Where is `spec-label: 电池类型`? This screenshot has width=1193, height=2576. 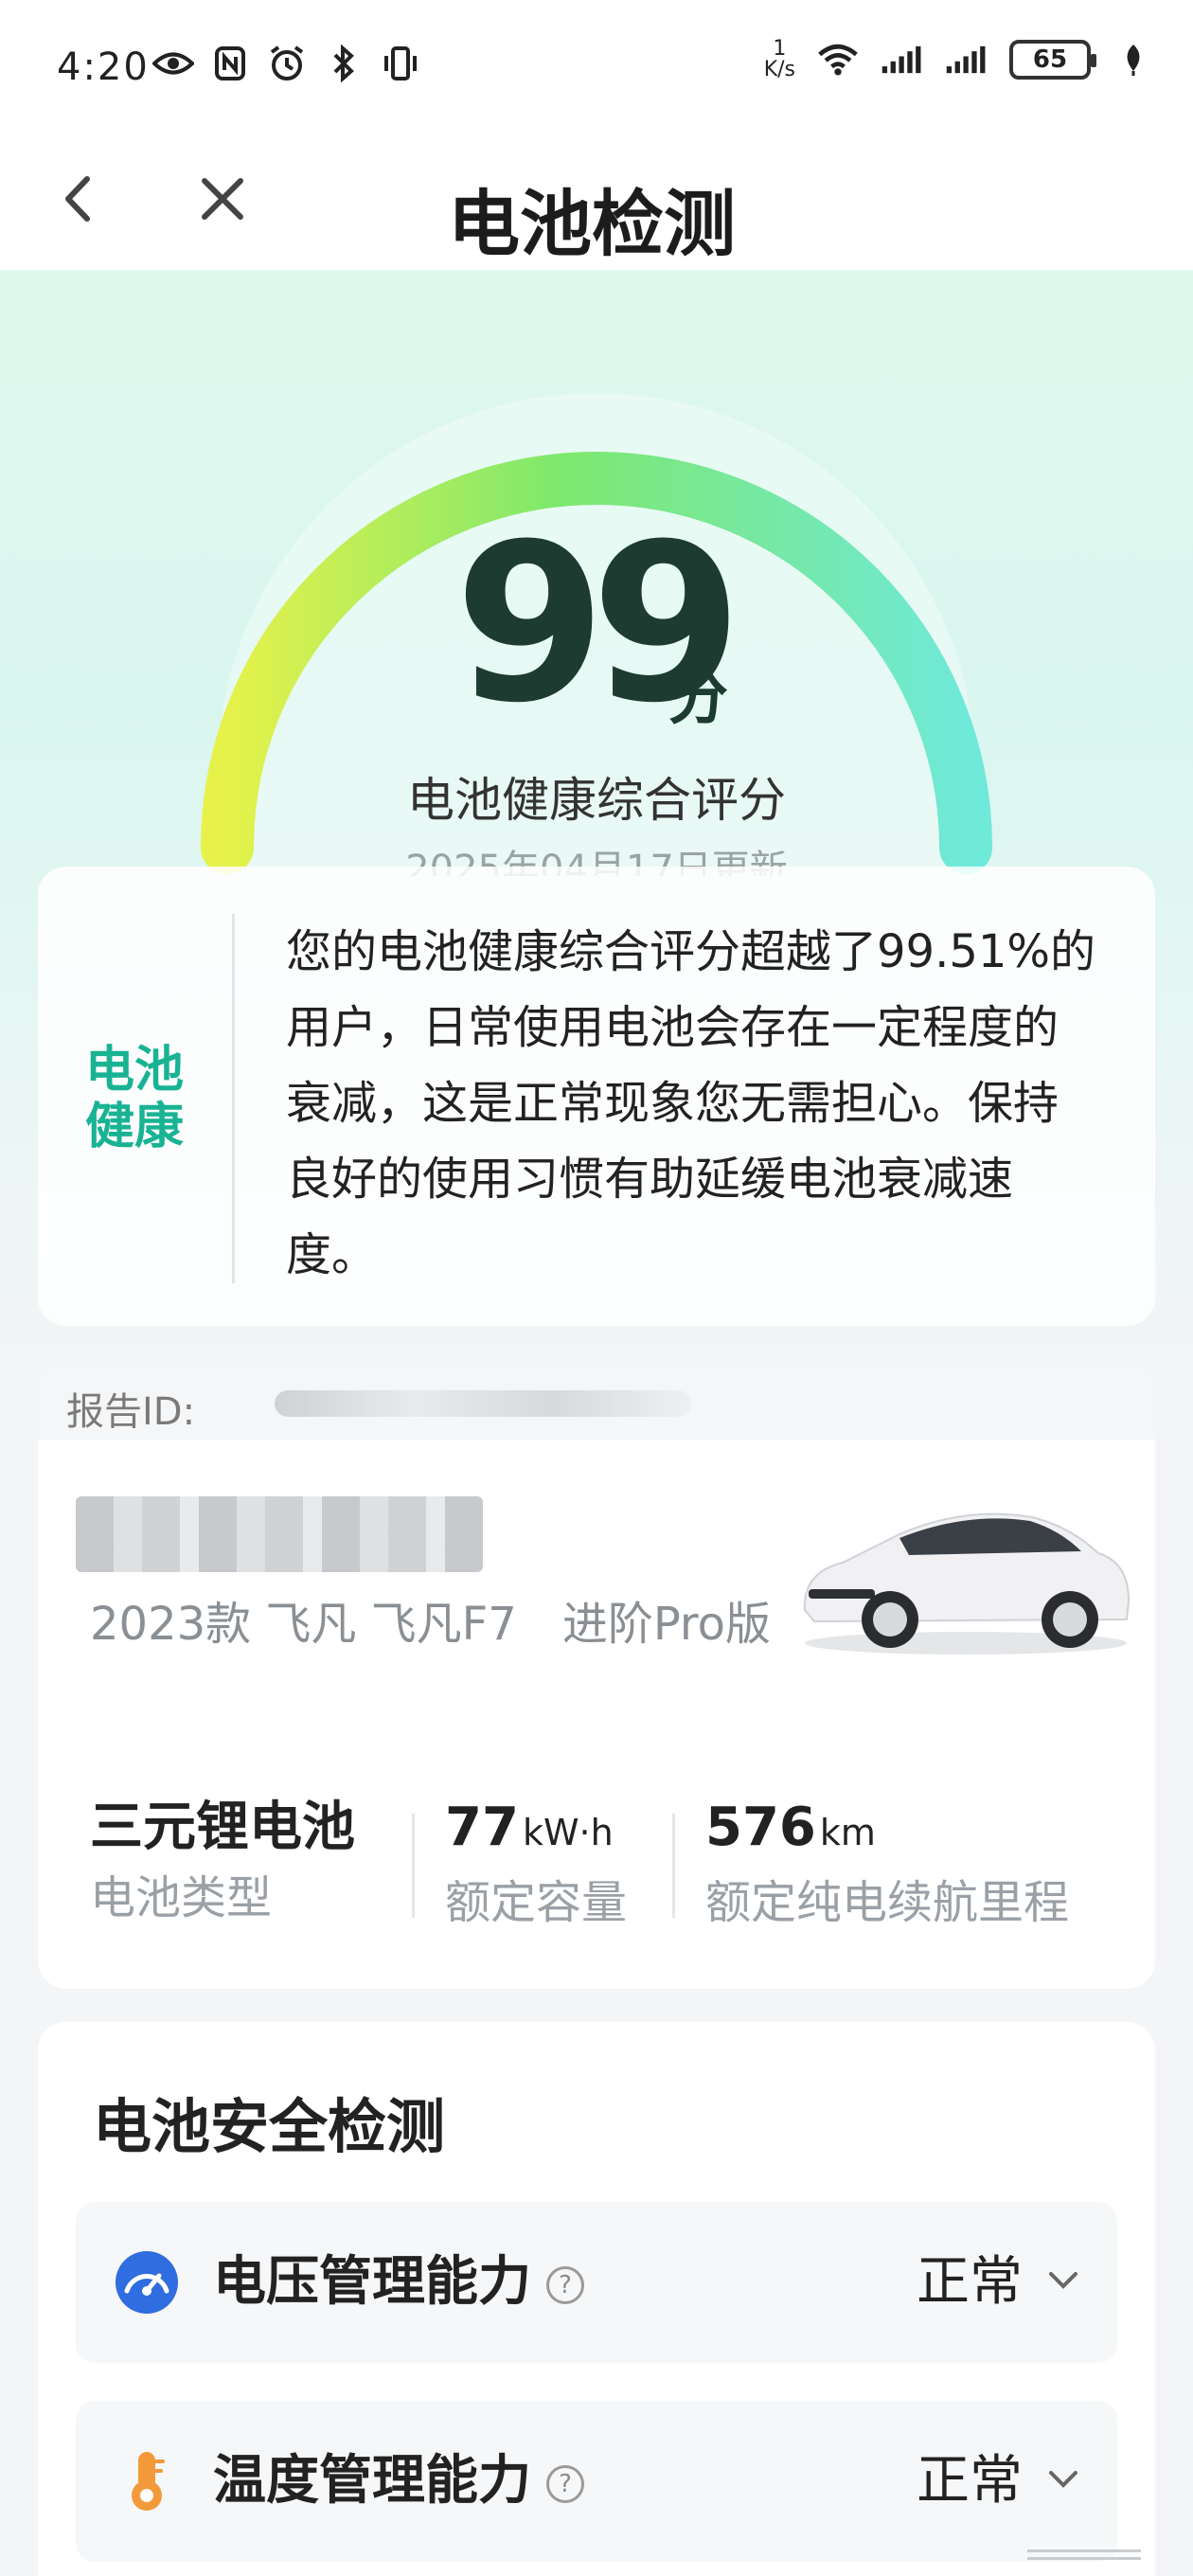 spec-label: 电池类型 is located at coordinates (181, 1897).